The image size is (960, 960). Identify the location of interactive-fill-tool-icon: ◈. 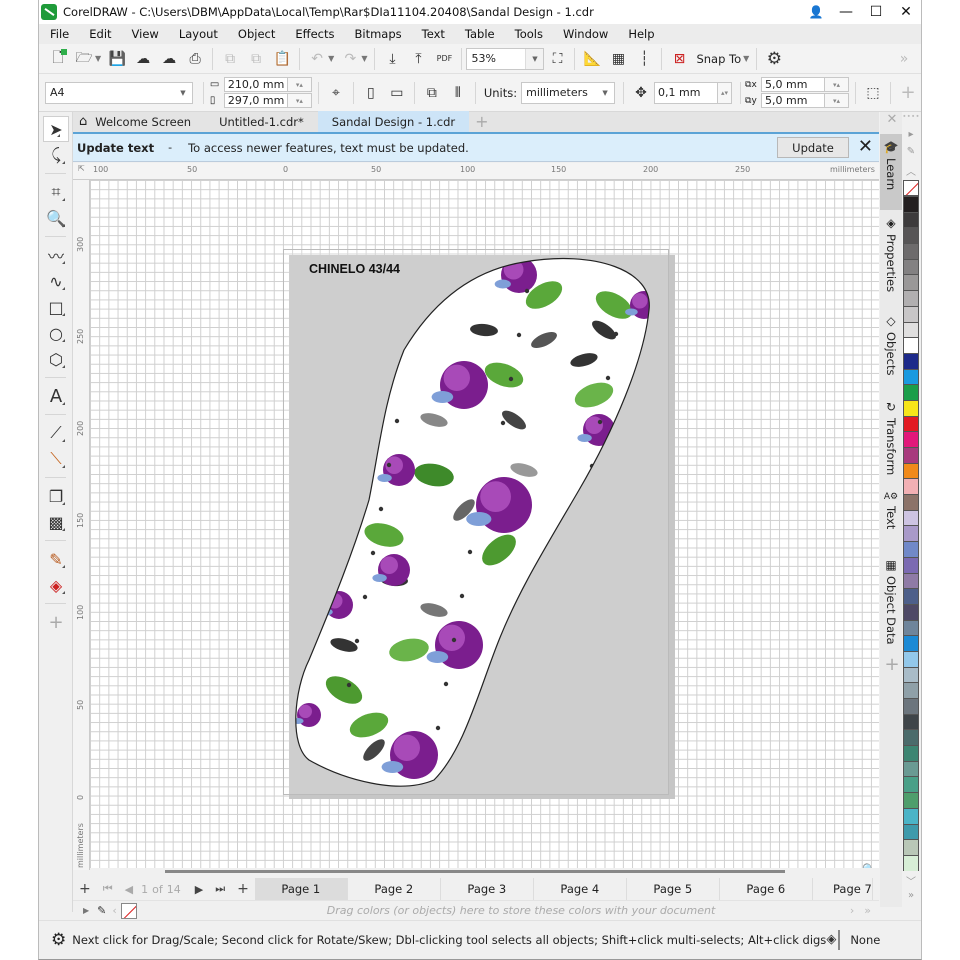
(56, 585).